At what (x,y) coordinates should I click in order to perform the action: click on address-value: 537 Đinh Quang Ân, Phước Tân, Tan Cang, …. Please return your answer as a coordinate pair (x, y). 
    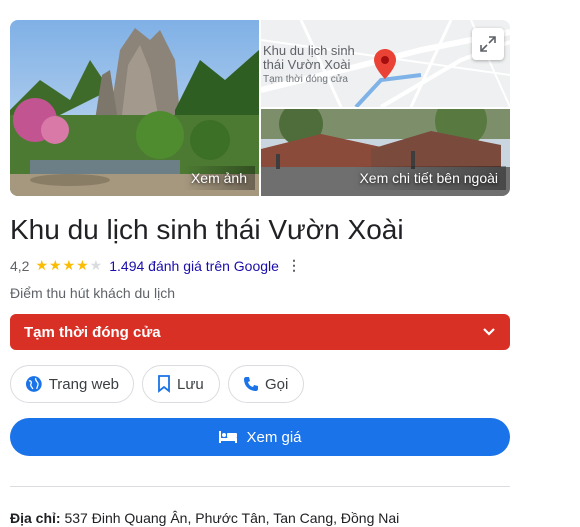
    Looking at the image, I should click on (231, 518).